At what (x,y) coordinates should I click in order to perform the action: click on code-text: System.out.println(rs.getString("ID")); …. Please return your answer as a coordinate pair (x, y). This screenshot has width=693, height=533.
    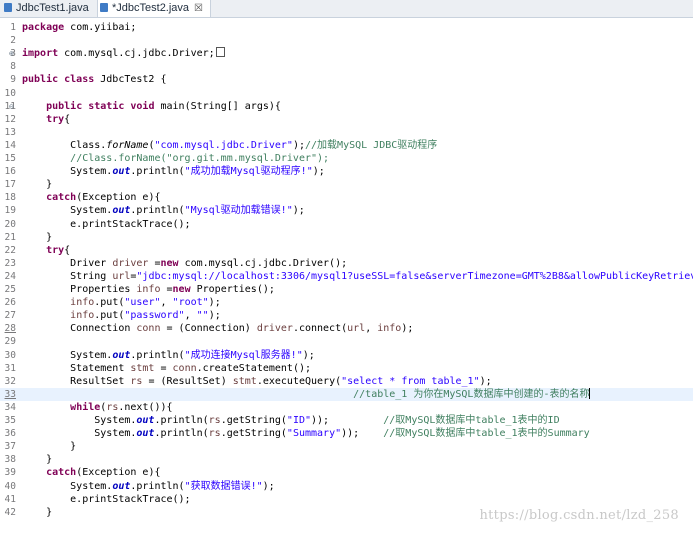
    Looking at the image, I should click on (291, 420).